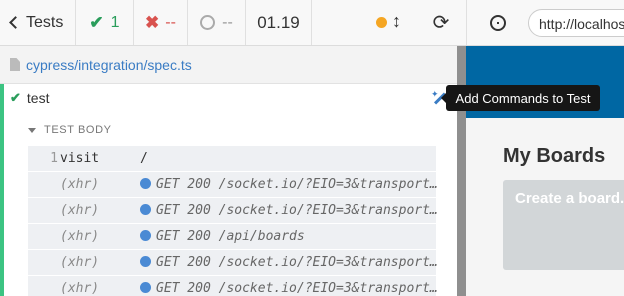 The image size is (624, 296). I want to click on command-message: /, so click(144, 158).